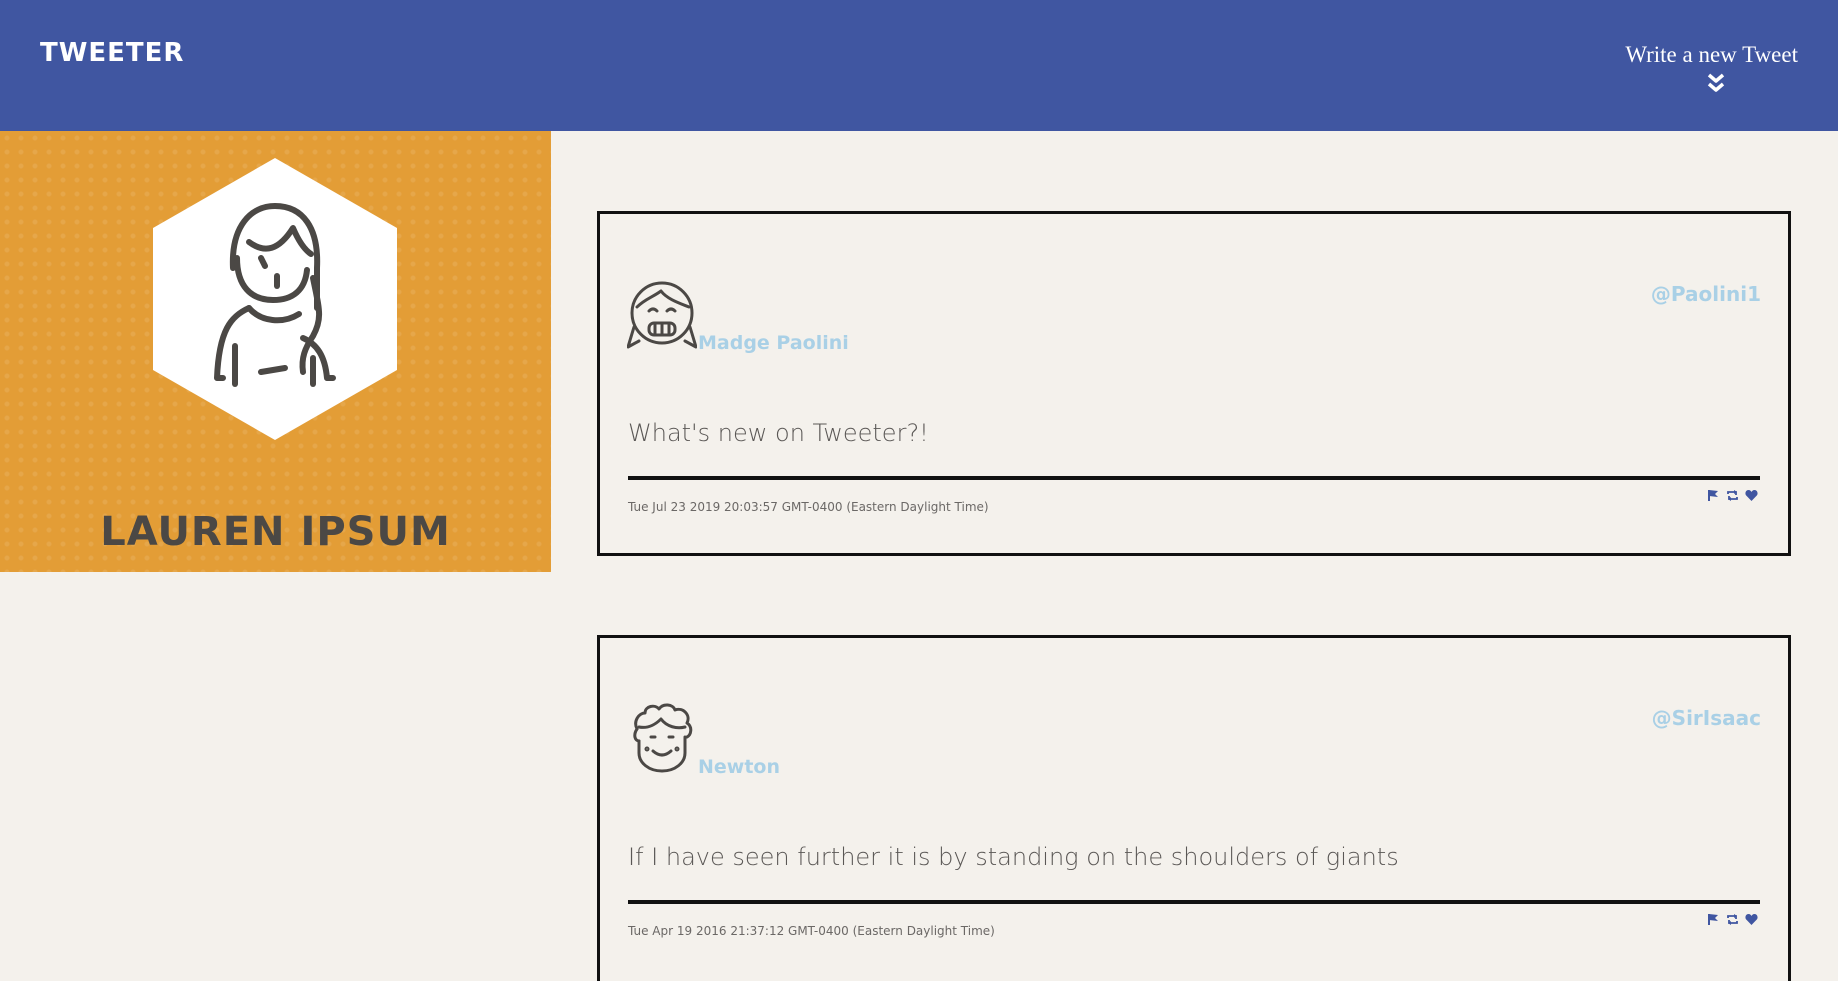 This screenshot has width=1838, height=981. I want to click on profile-panel: LAUREN IPSUM, so click(275, 351).